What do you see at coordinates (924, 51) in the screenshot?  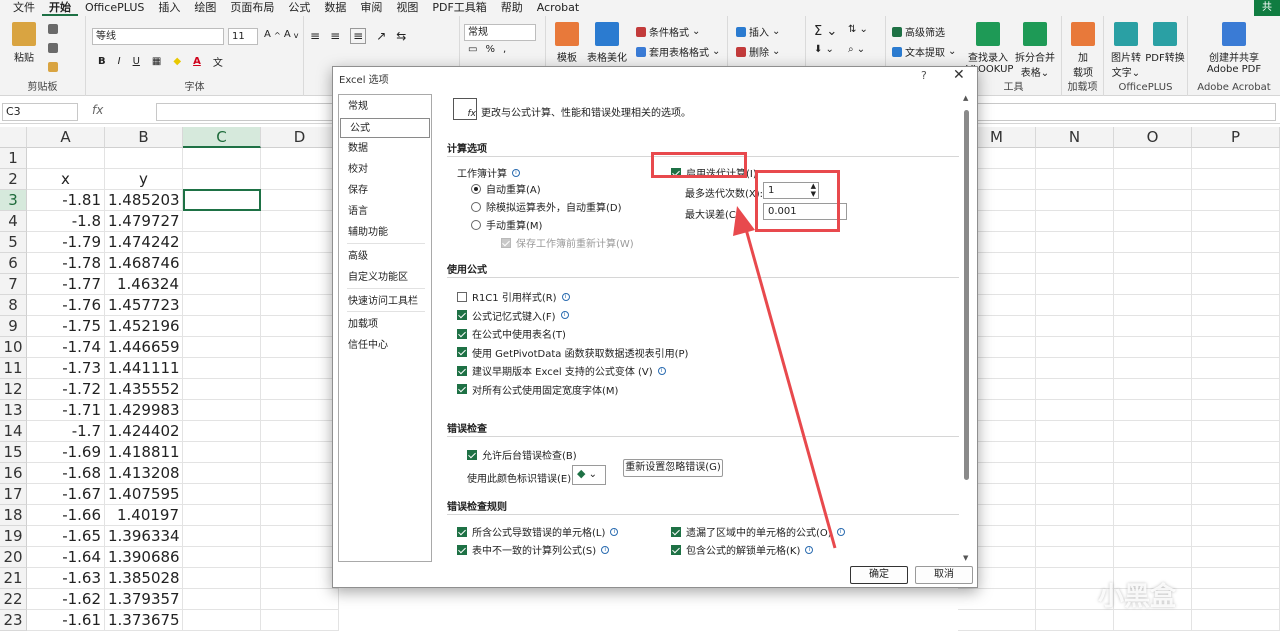 I see `text-extract-button: 文本提取 ⌄` at bounding box center [924, 51].